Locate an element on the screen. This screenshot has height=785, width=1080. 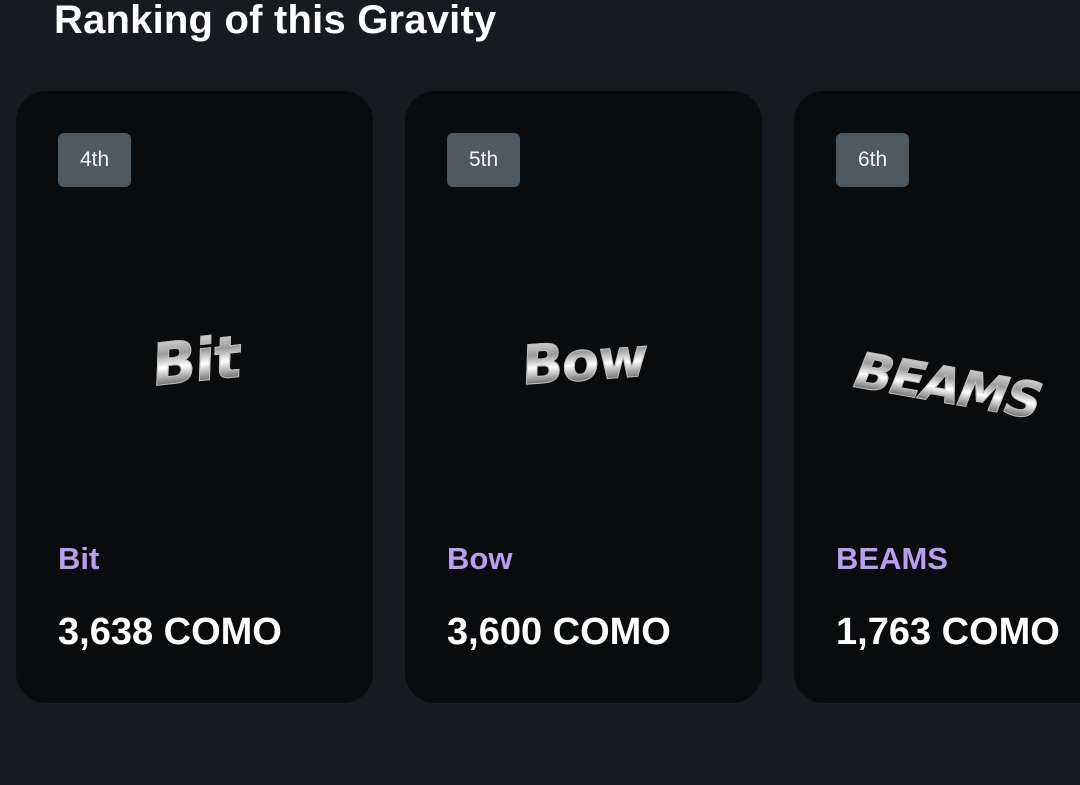
member-logo-text: Bit is located at coordinates (196, 361).